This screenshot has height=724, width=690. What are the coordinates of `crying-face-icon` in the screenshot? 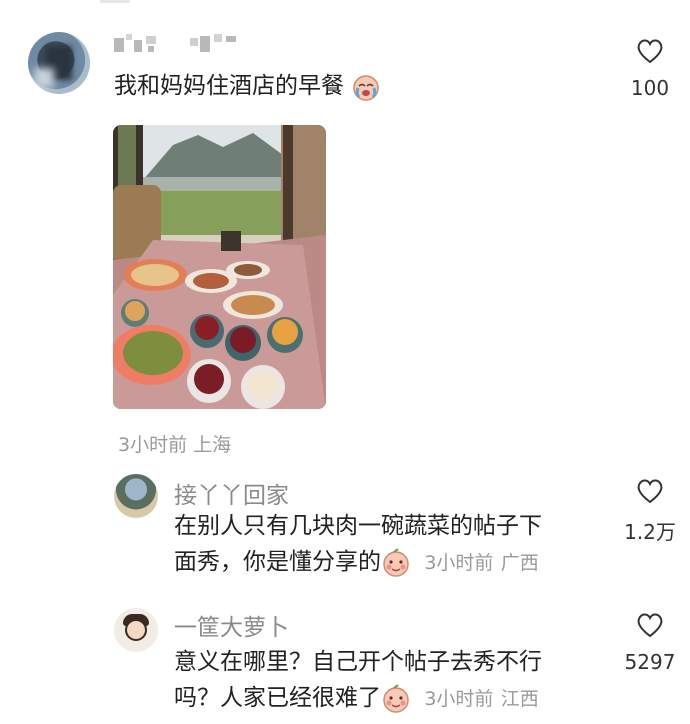 It's located at (366, 87).